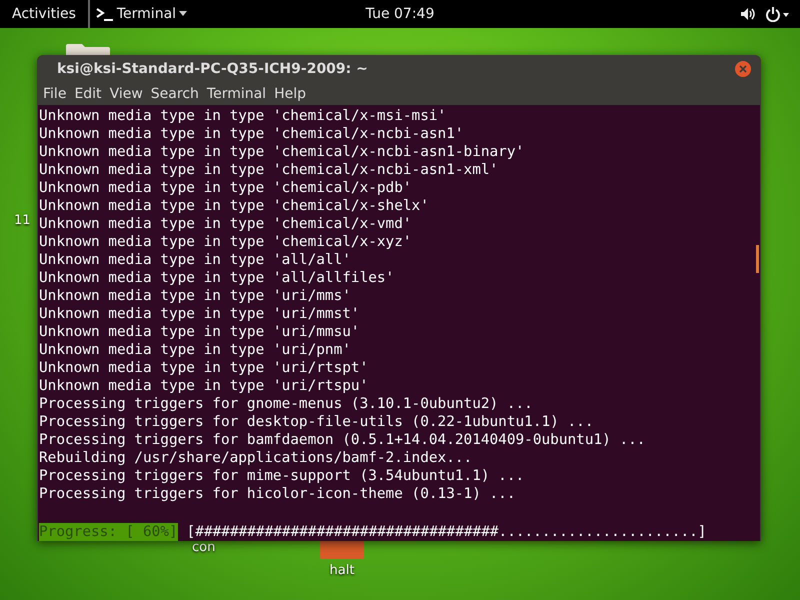 The width and height of the screenshot is (800, 600). Describe the element at coordinates (225, 188) in the screenshot. I see `terminal-line: Unknown media type in type 'chemical/x-pdb'` at that location.